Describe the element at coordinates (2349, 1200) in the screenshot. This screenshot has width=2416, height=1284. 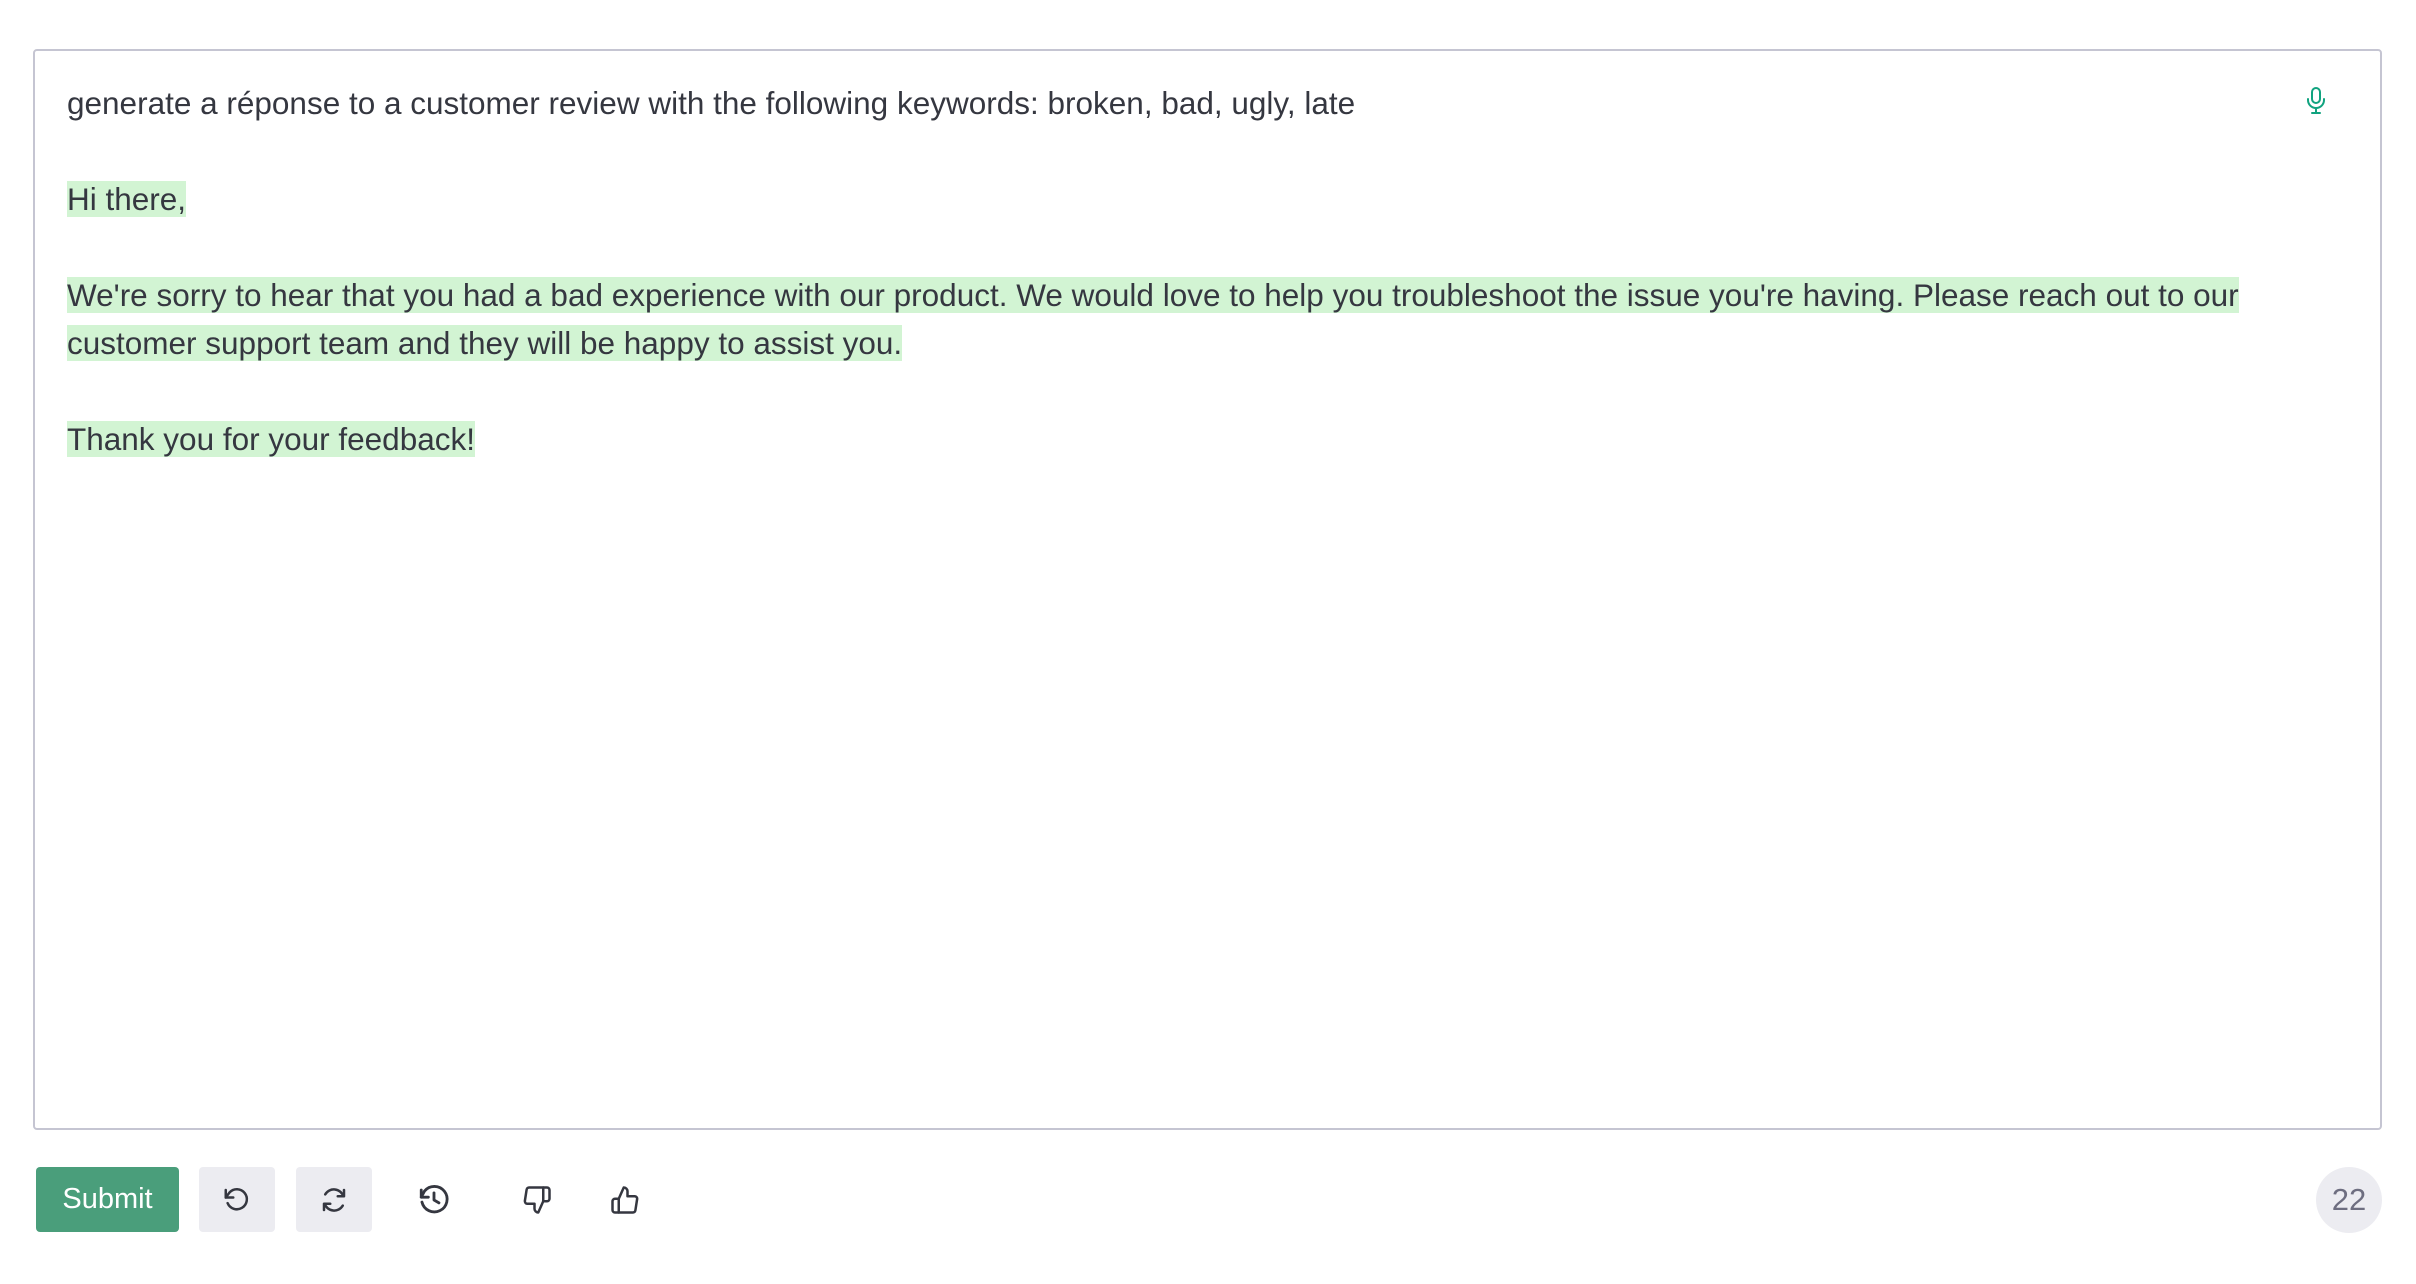
I see `token-count-badge: 22` at that location.